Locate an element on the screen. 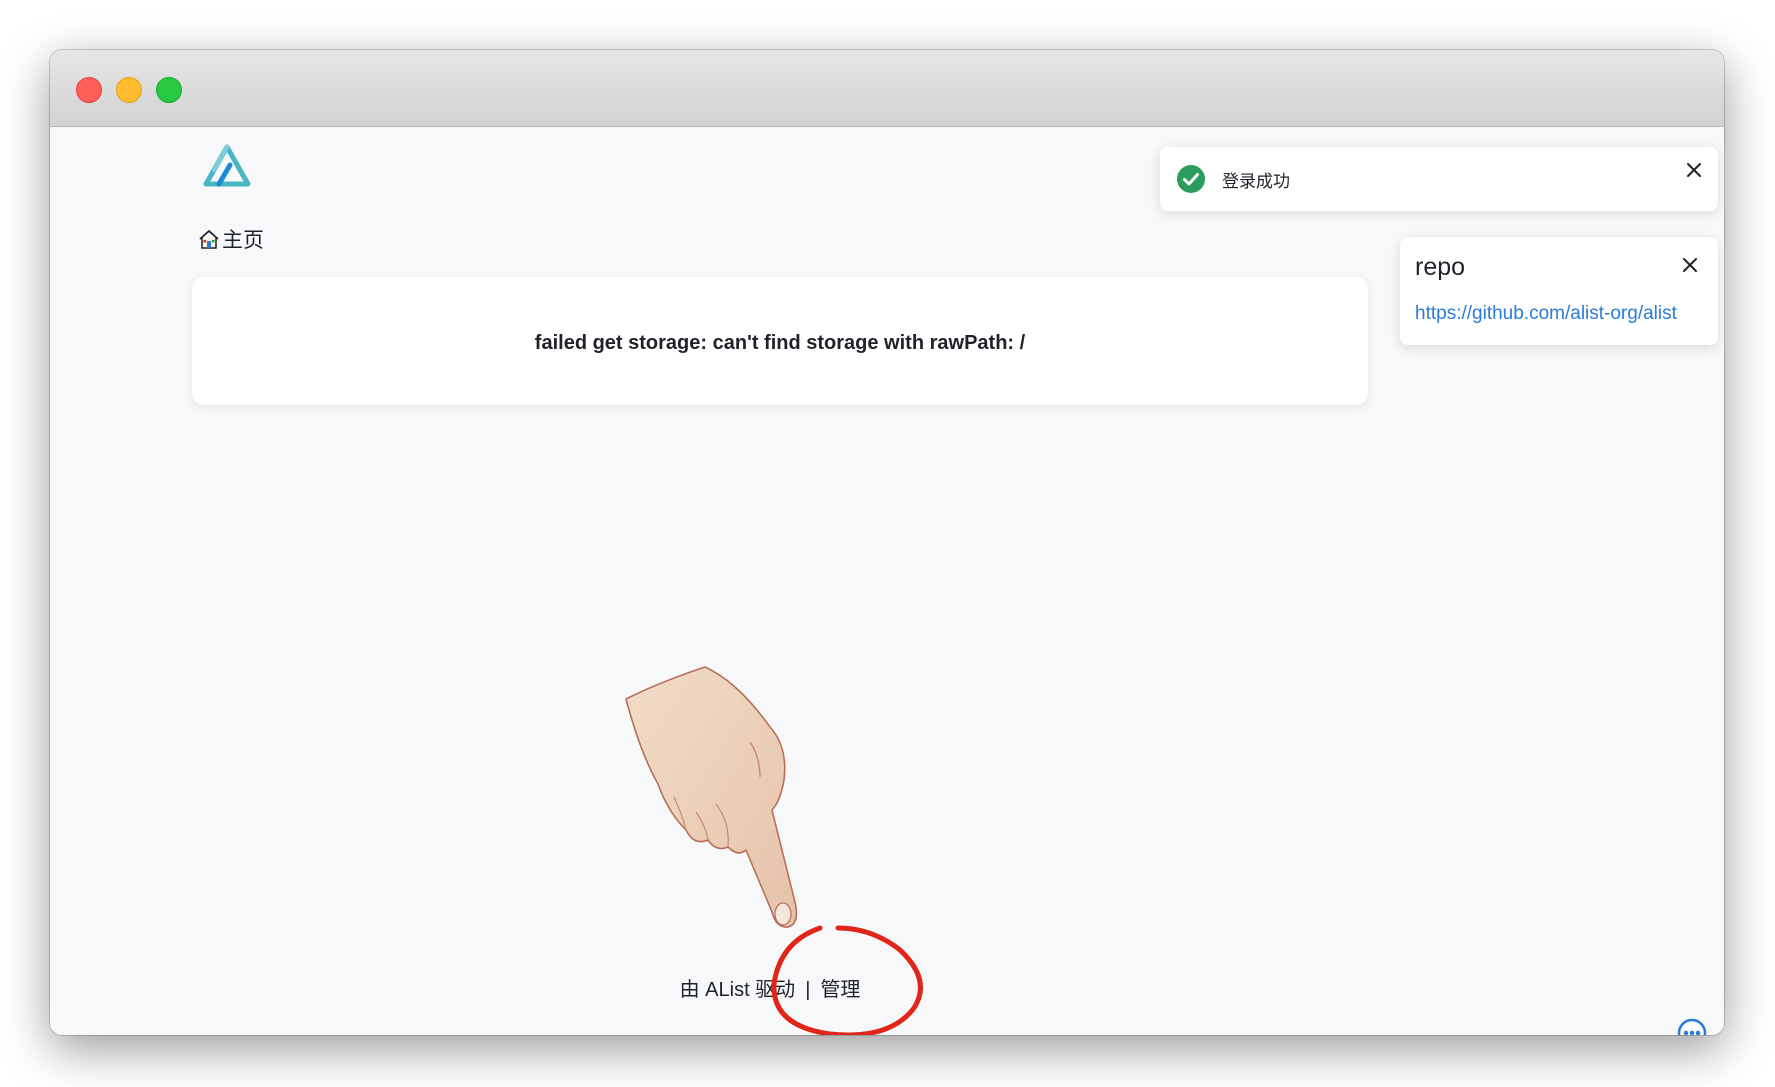 The height and width of the screenshot is (1087, 1775). repo-close-icon is located at coordinates (1690, 265).